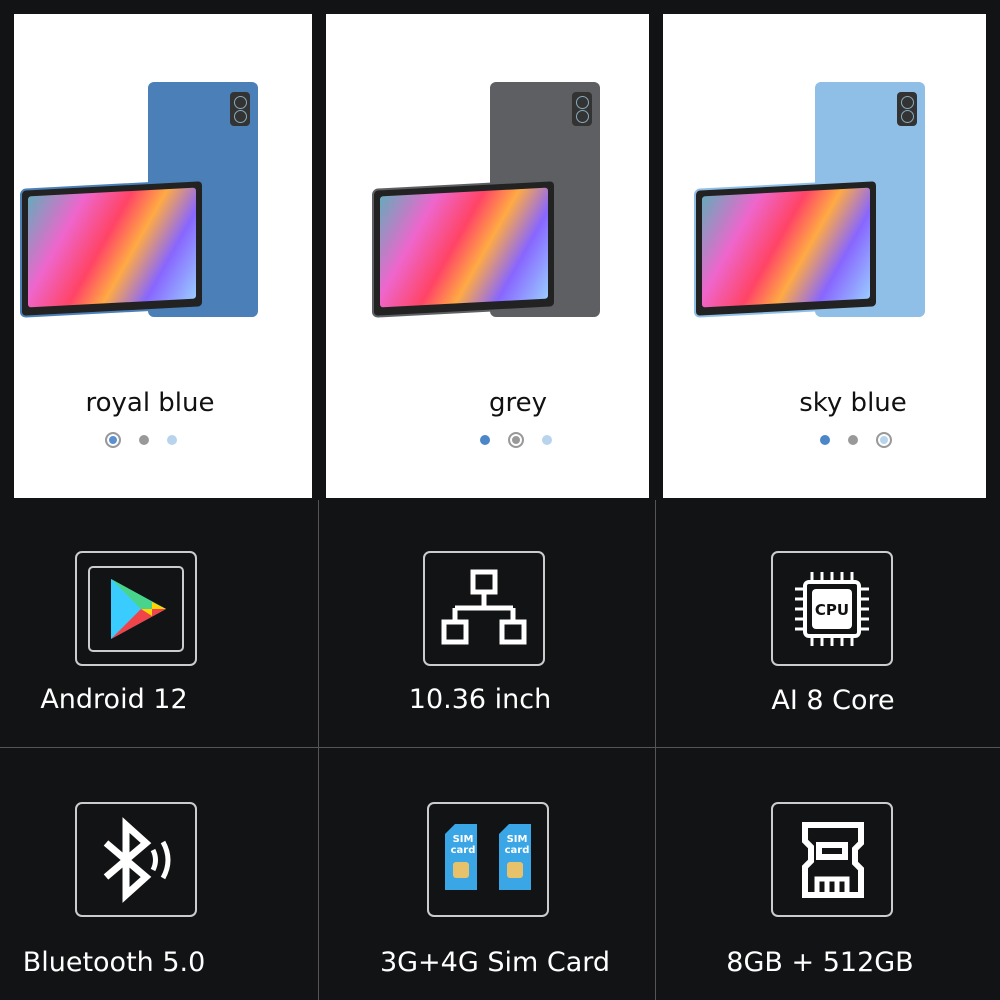 Image resolution: width=1000 pixels, height=1000 pixels. I want to click on sim-card-icon: SIM card SIM card, so click(488, 859).